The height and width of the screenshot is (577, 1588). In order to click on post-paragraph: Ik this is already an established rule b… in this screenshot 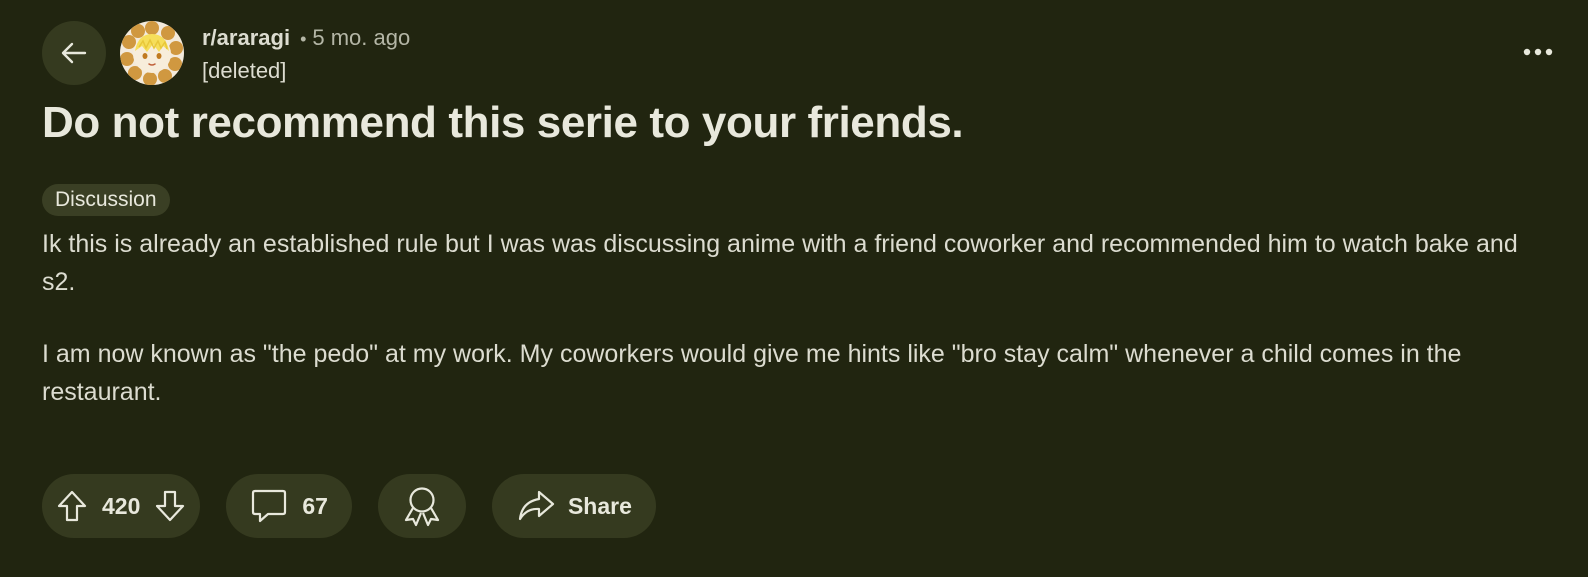, I will do `click(780, 263)`.